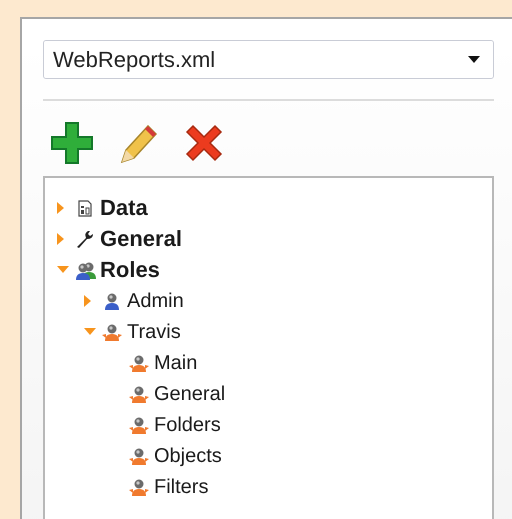  I want to click on pencil-icon, so click(138, 143).